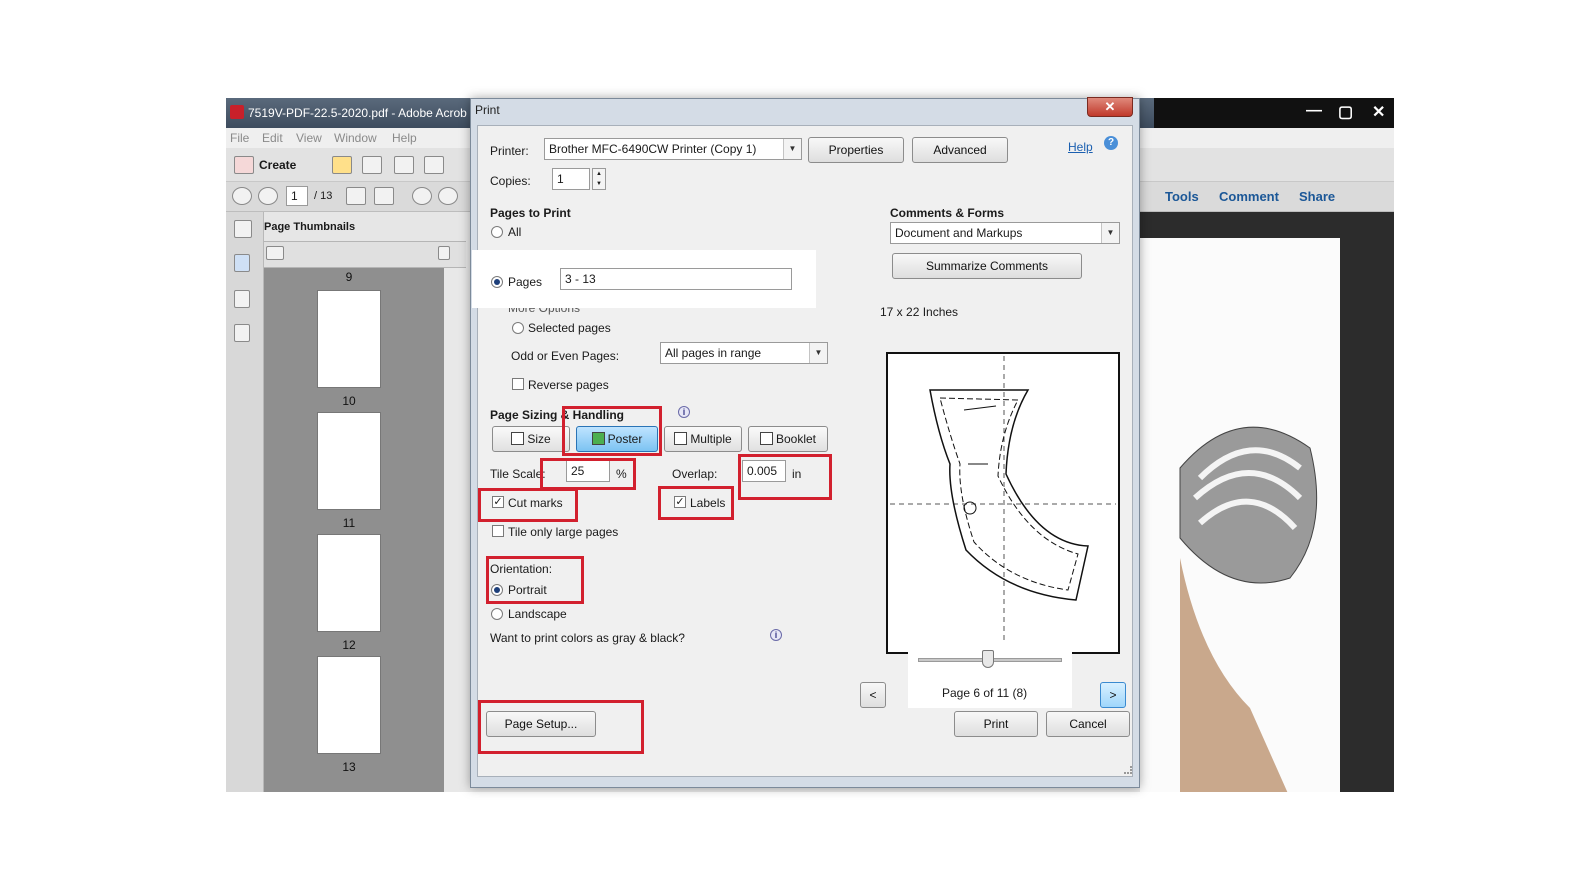 The width and height of the screenshot is (1588, 893). Describe the element at coordinates (1248, 609) in the screenshot. I see `turban-illustration` at that location.